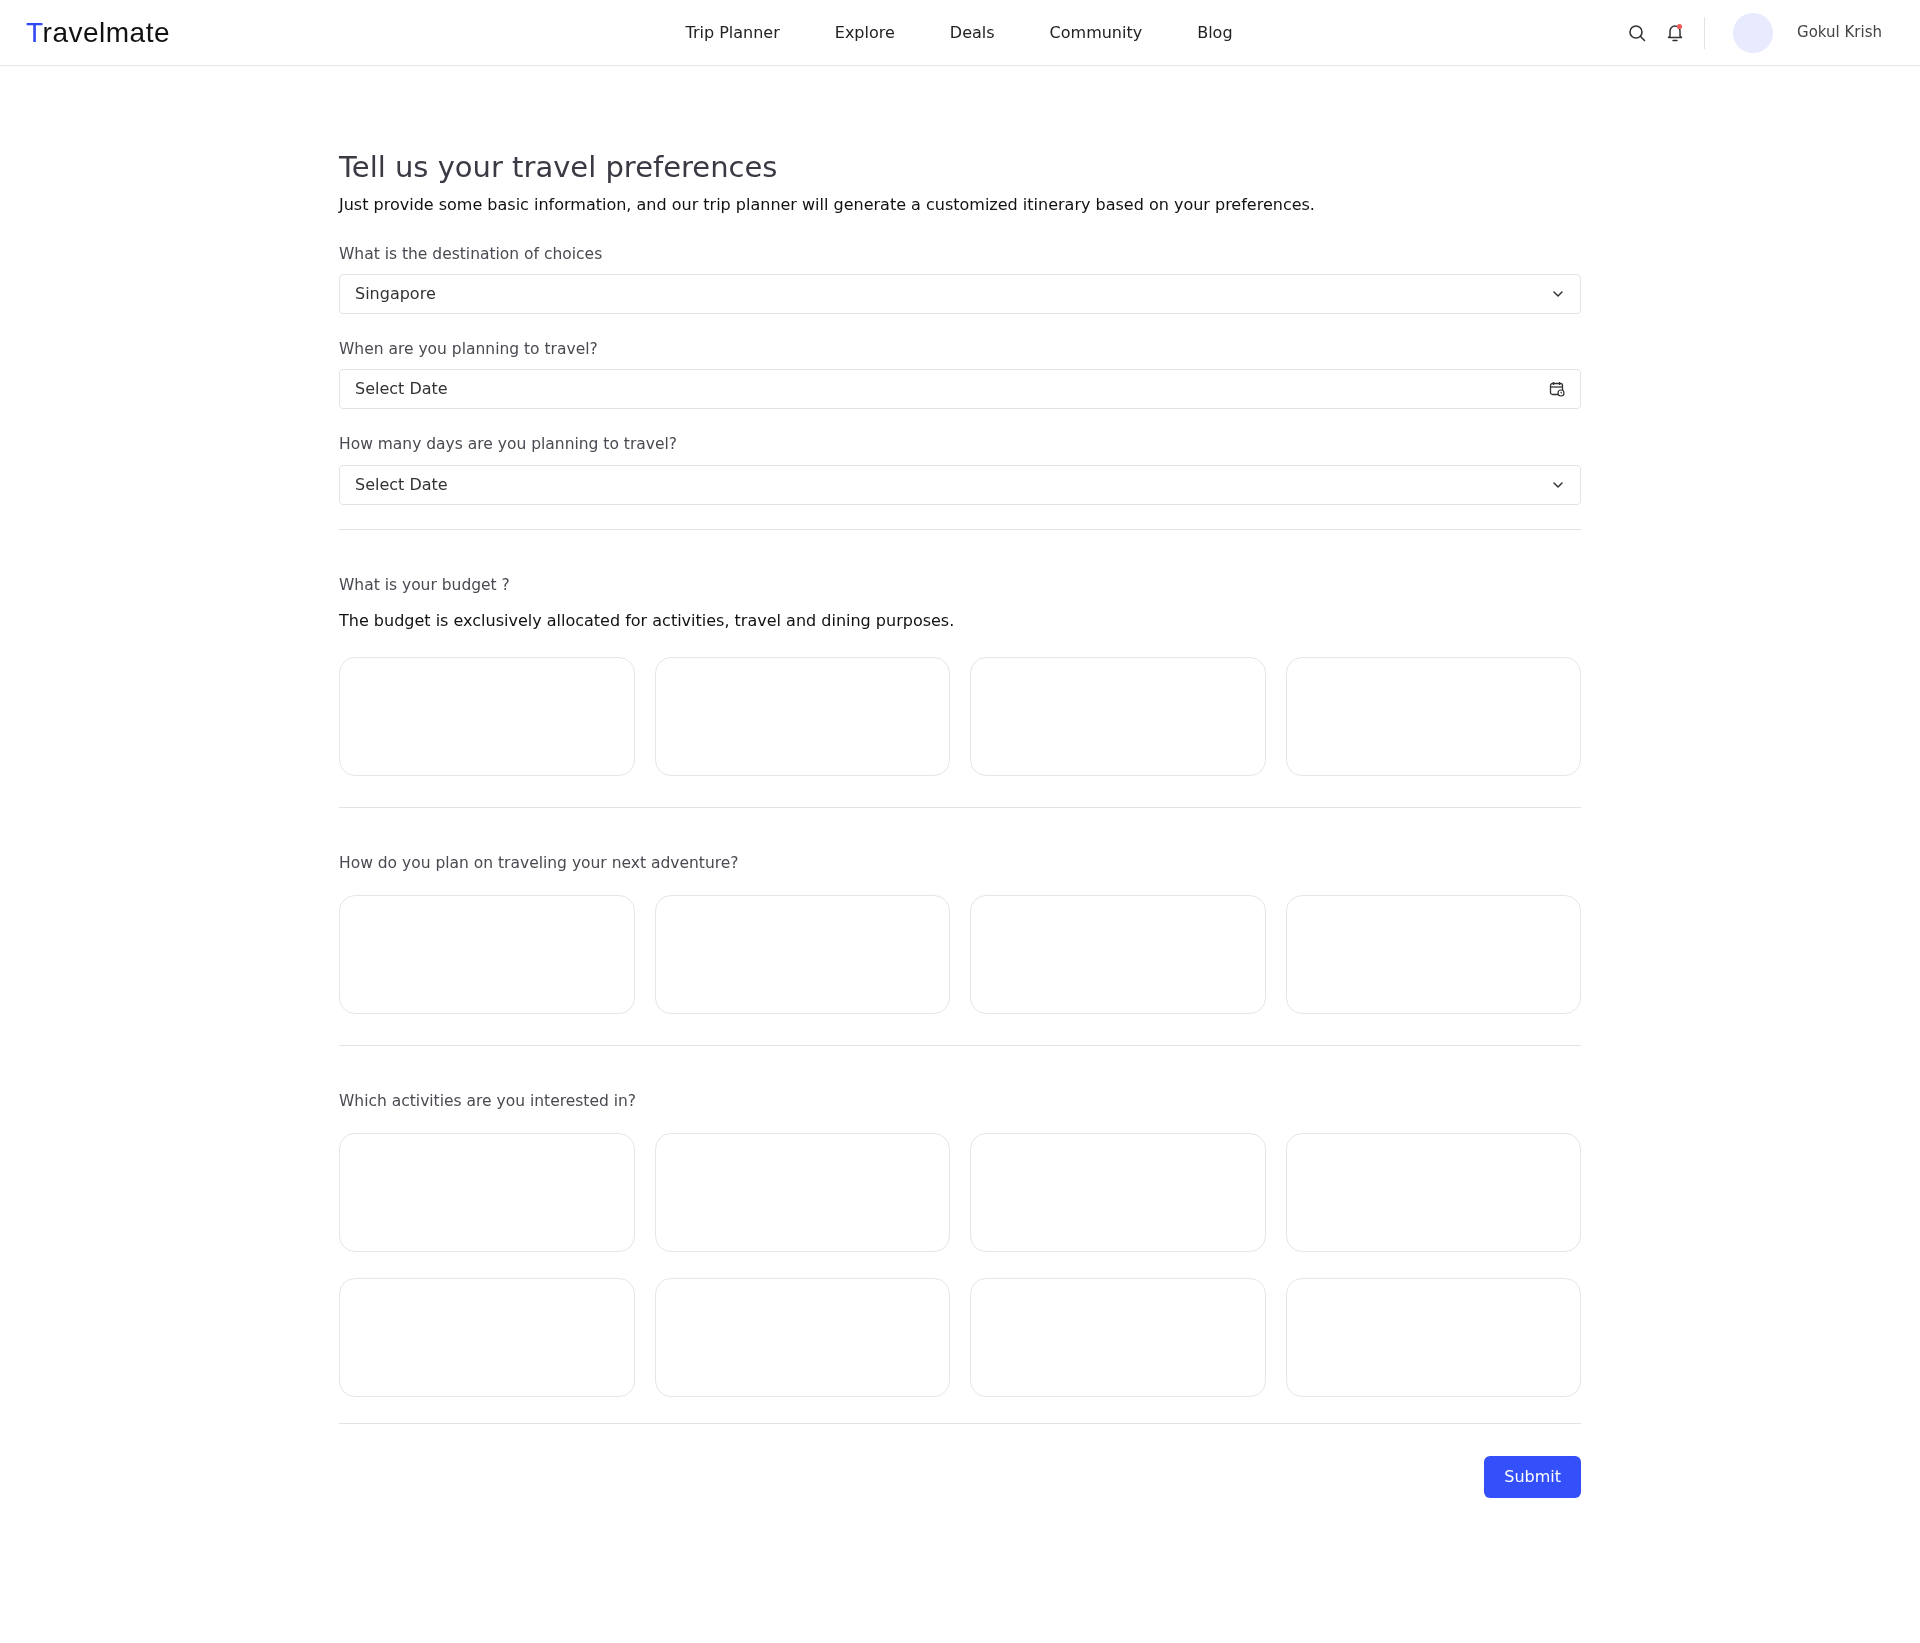  I want to click on section-note: The budget is exclusively allocated for activities, travel and dining purposes., so click(647, 620).